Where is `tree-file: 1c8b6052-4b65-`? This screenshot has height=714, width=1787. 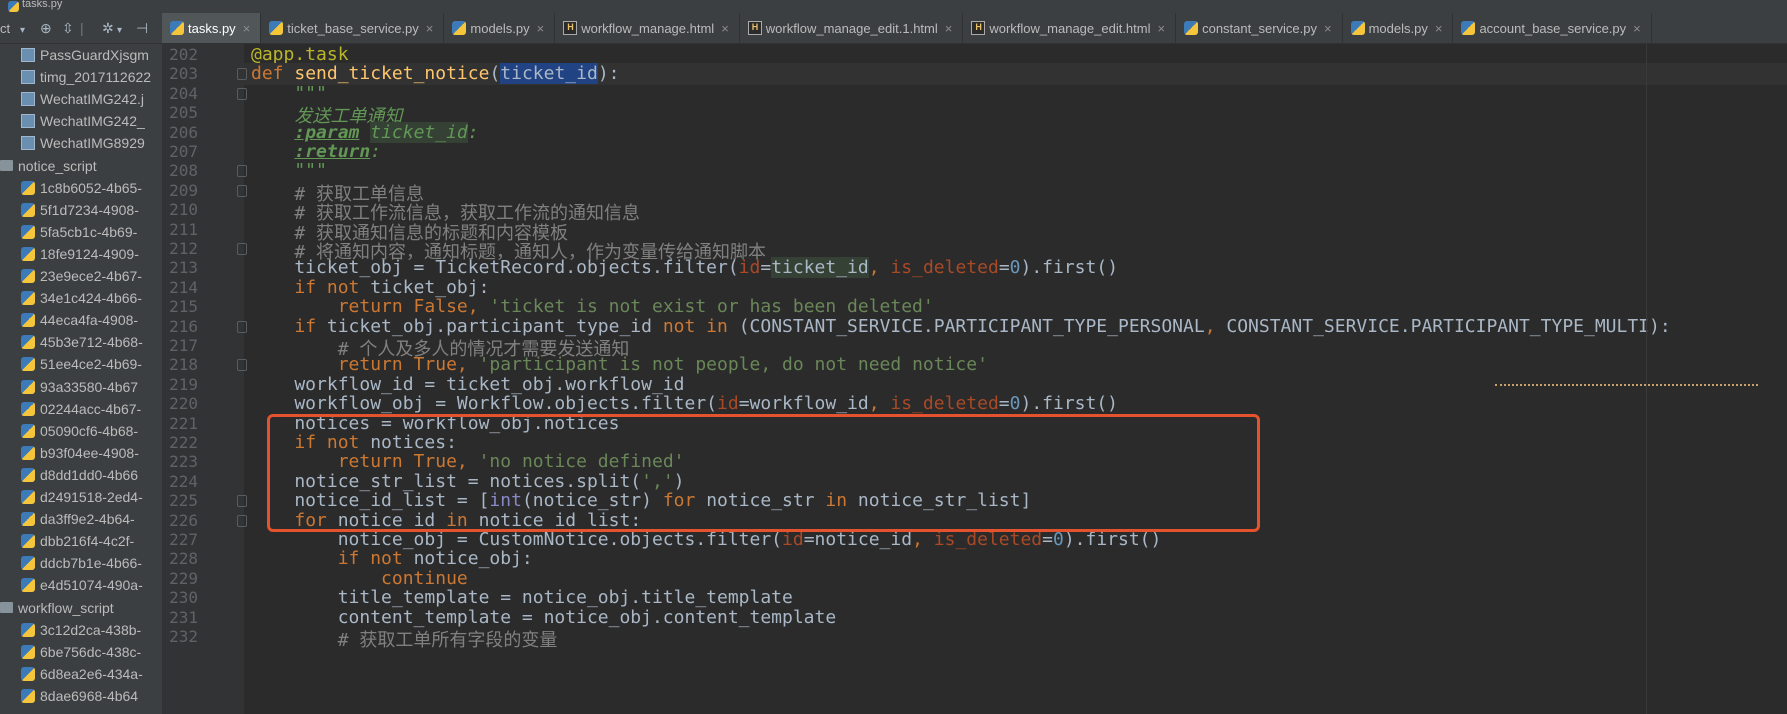 tree-file: 1c8b6052-4b65- is located at coordinates (81, 188).